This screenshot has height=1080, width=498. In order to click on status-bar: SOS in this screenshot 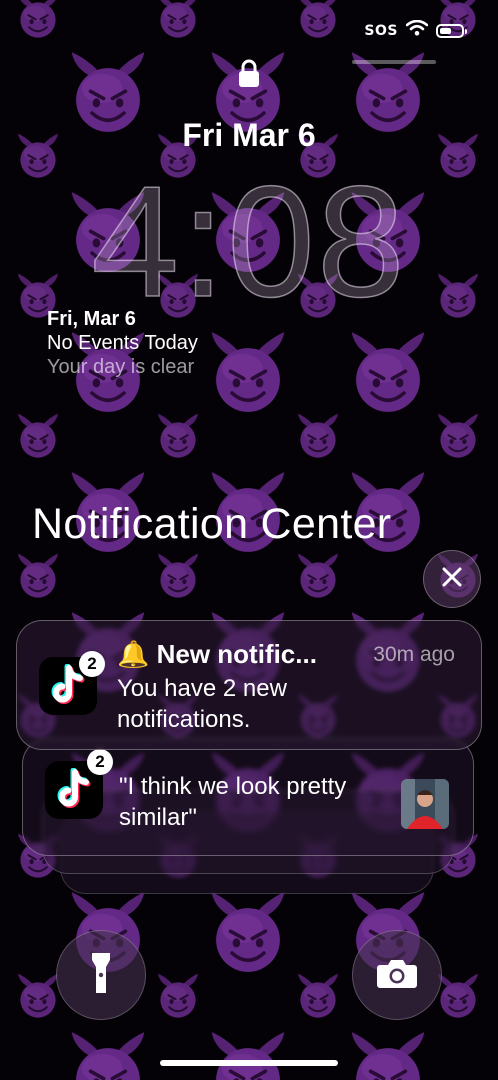, I will do `click(415, 30)`.